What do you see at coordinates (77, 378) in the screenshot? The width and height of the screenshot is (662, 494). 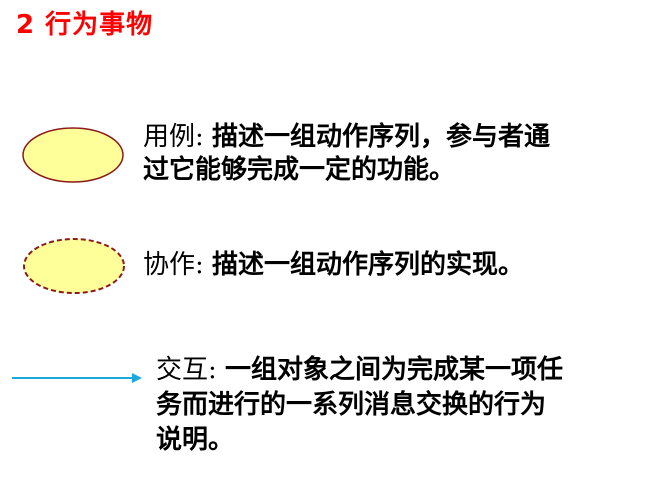 I see `message-arrow-icon` at bounding box center [77, 378].